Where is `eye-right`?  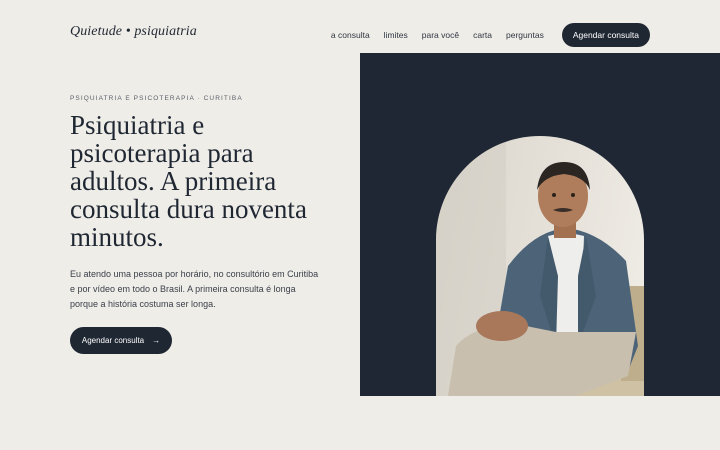
eye-right is located at coordinates (573, 195).